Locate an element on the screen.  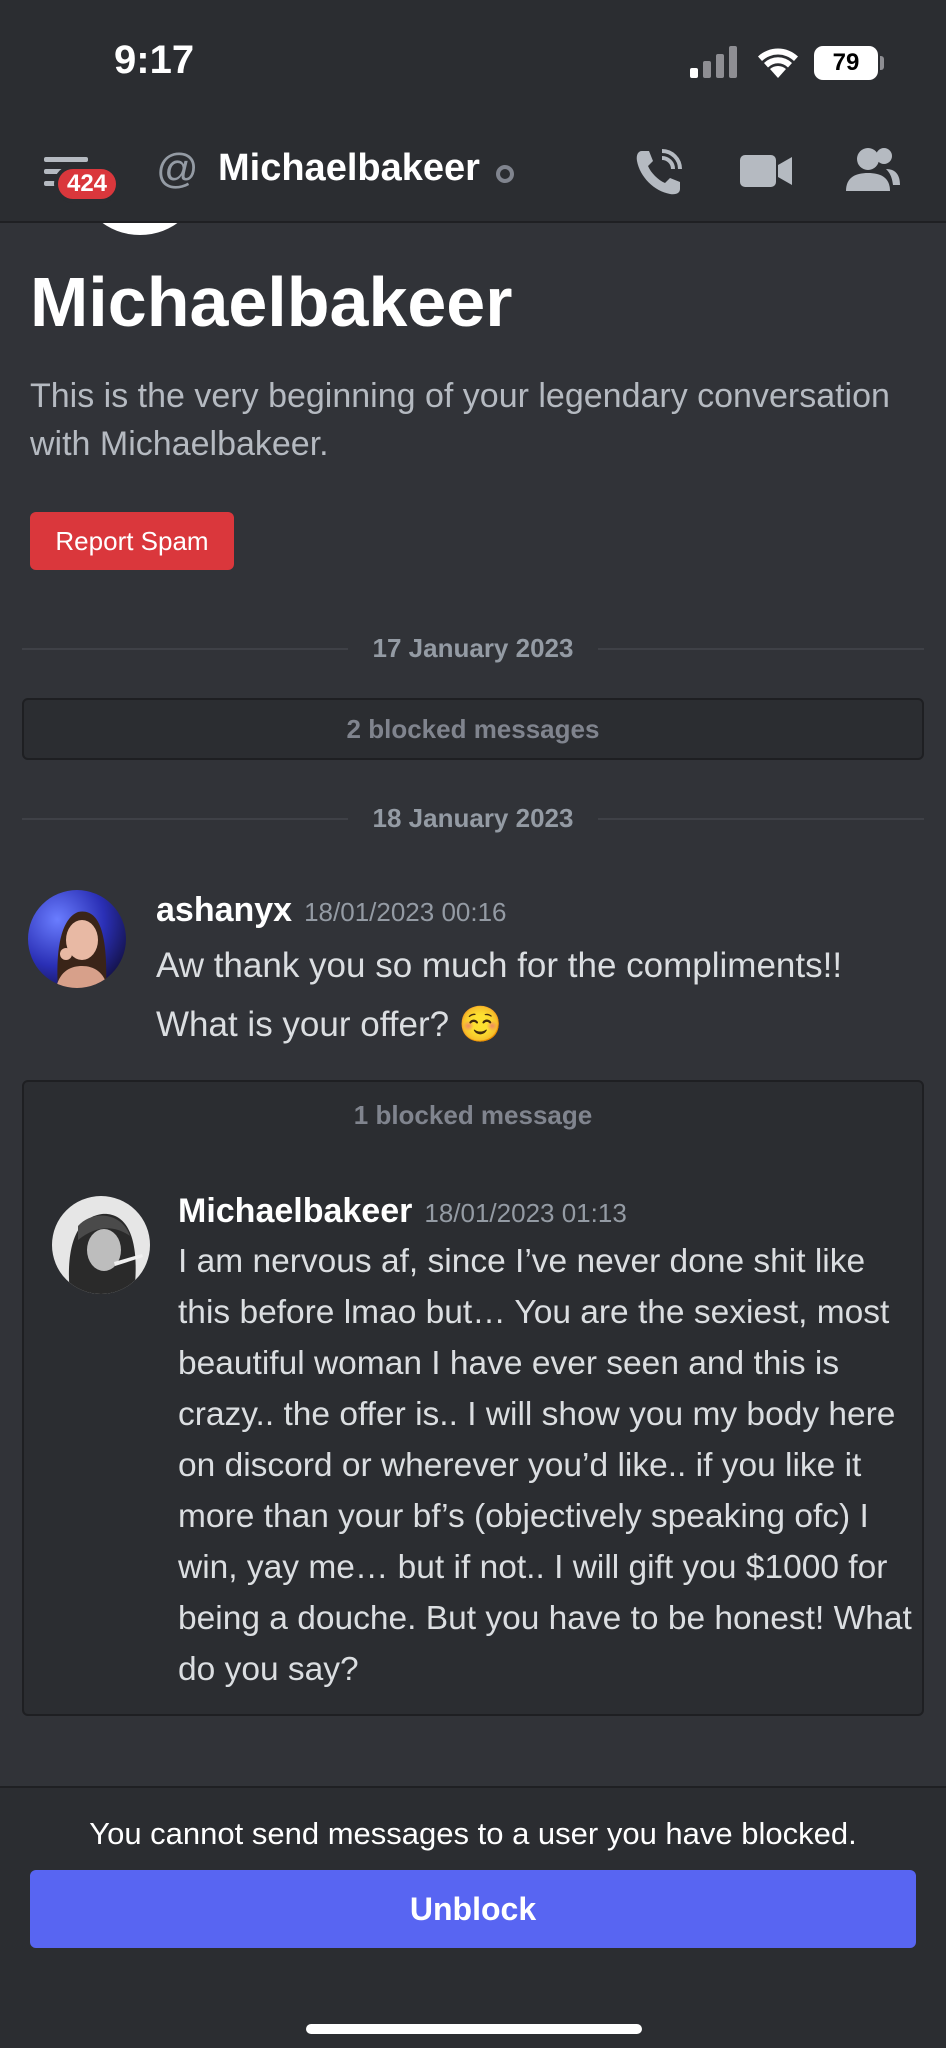
message-timestamp: 18/01/2023 01:13 is located at coordinates (525, 1213).